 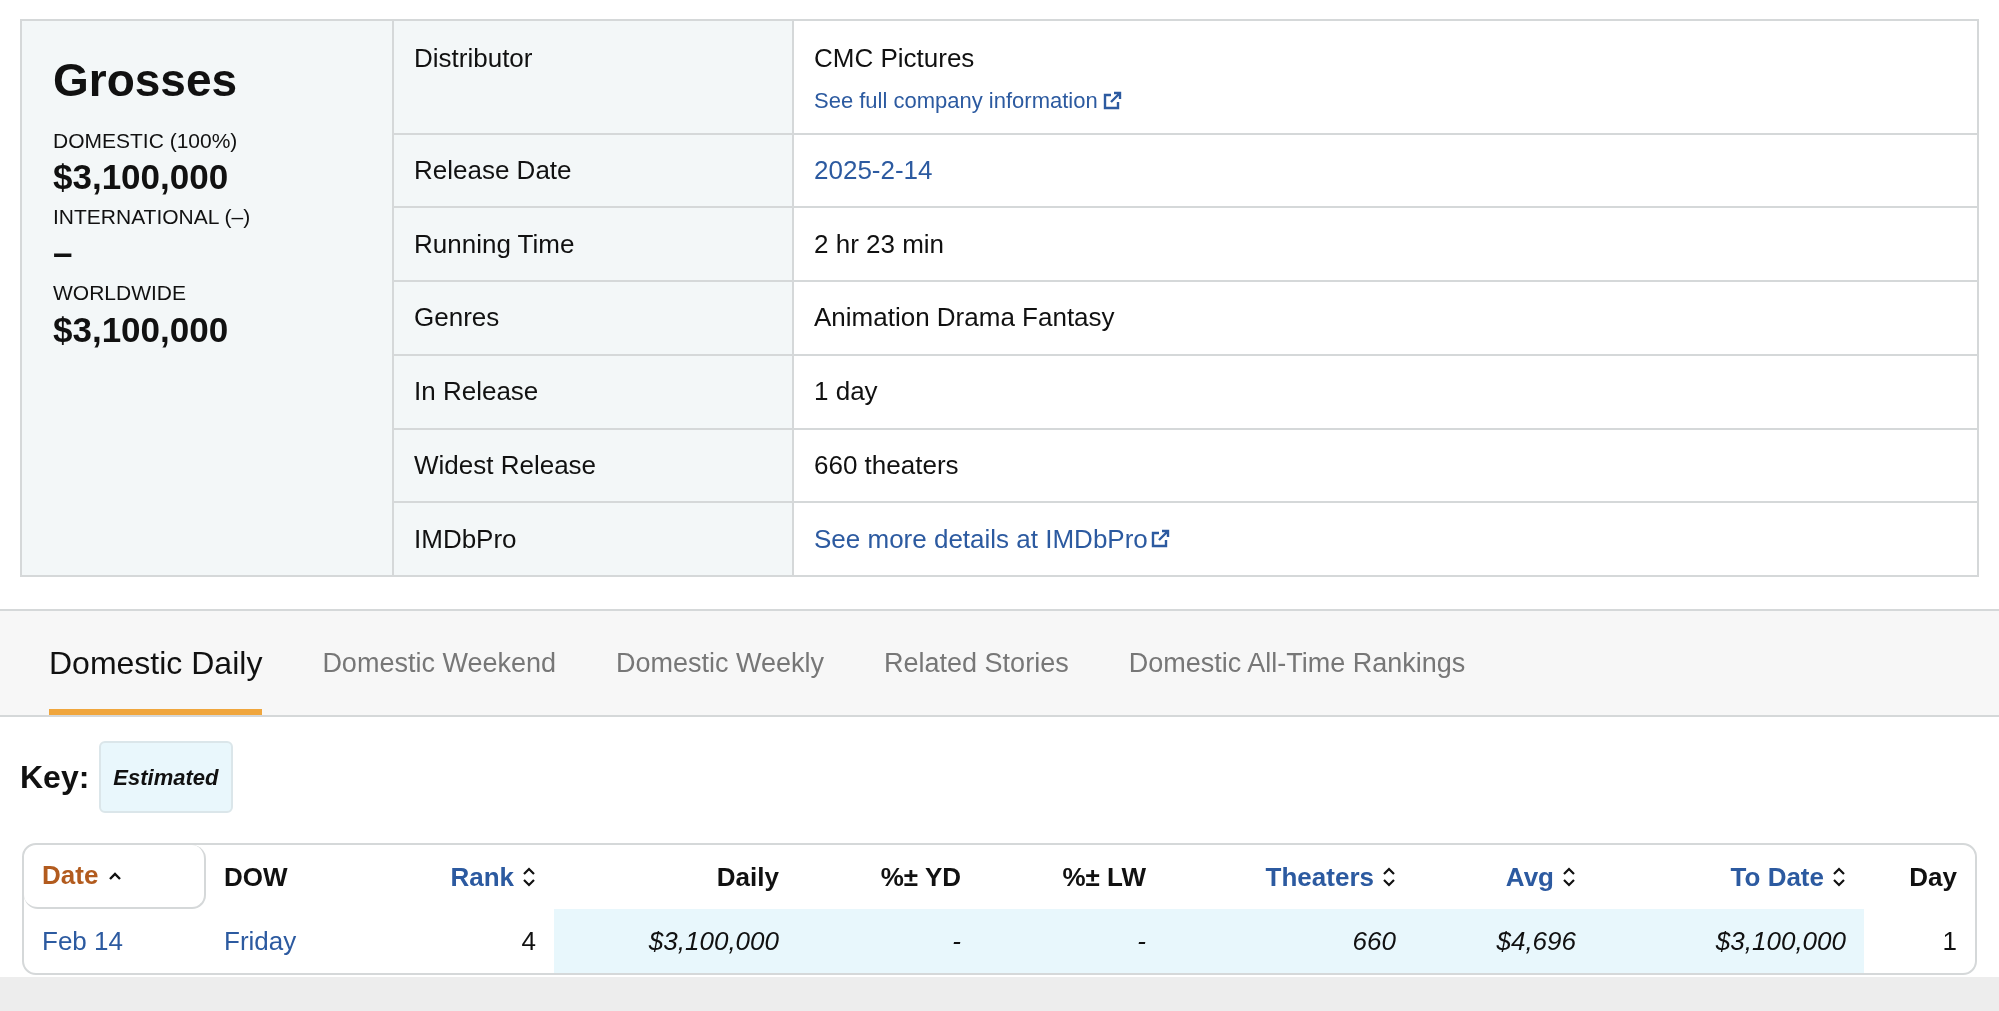 I want to click on table-cell: 4, so click(x=480, y=941).